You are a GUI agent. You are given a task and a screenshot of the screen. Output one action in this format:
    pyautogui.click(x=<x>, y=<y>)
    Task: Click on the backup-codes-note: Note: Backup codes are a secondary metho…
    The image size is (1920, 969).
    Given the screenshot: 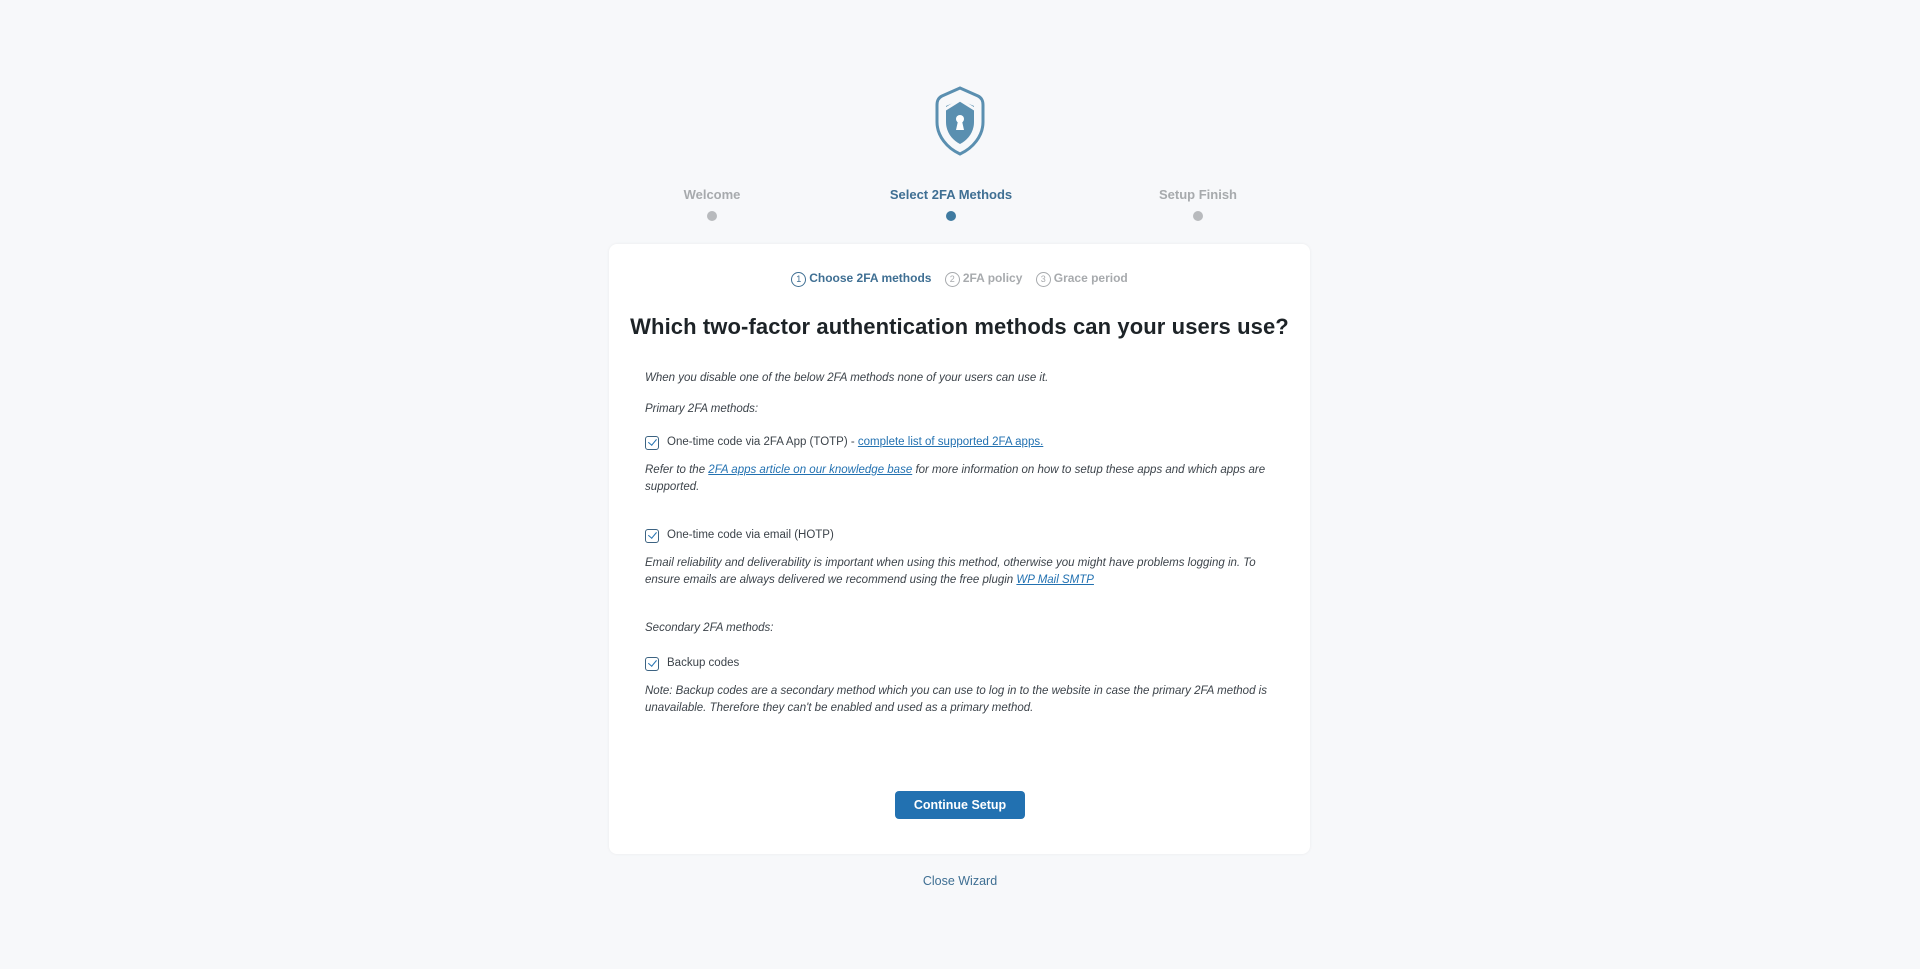 What is the action you would take?
    pyautogui.click(x=956, y=699)
    